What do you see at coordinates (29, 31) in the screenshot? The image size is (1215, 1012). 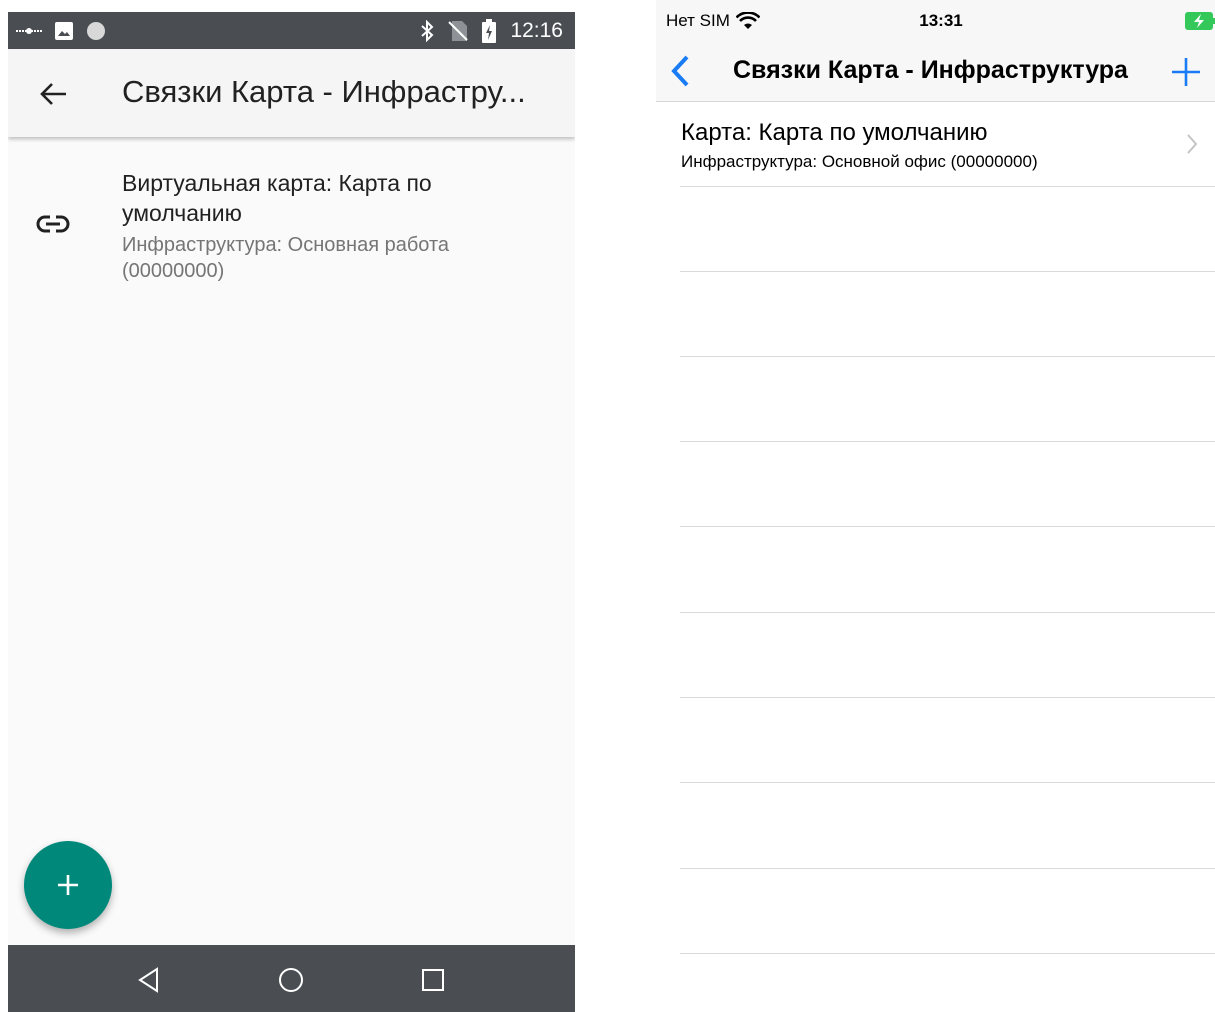 I see `ethernet-icon` at bounding box center [29, 31].